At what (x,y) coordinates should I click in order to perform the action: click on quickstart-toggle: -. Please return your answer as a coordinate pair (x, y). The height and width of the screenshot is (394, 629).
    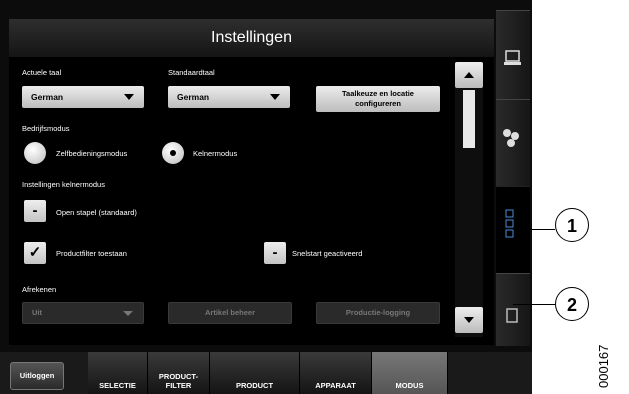
    Looking at the image, I should click on (275, 253).